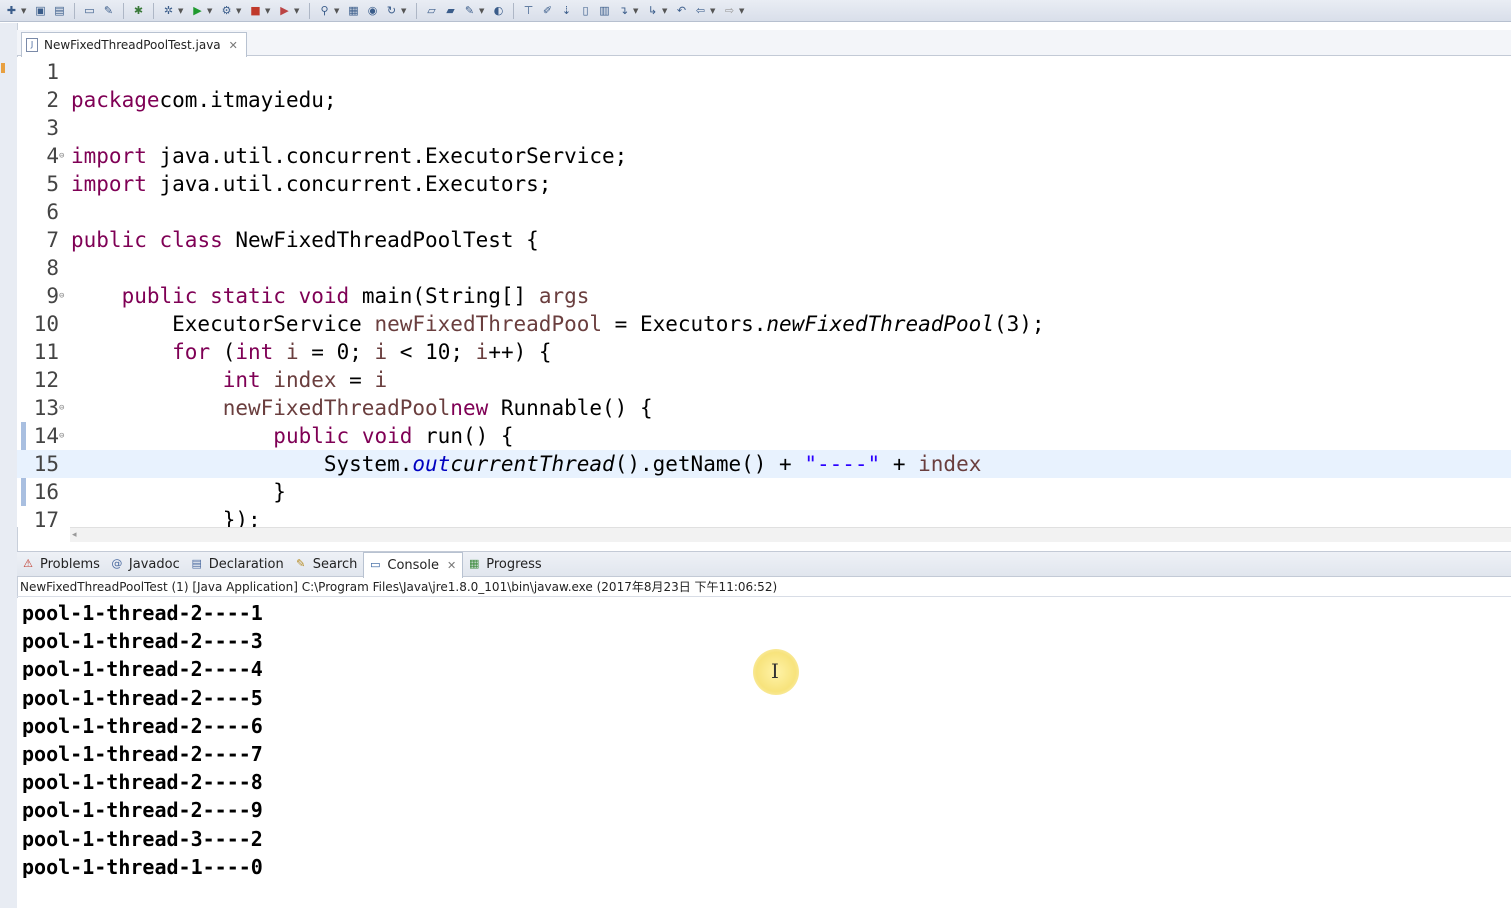 The image size is (1511, 908). What do you see at coordinates (764, 240) in the screenshot?
I see `code-line: 7 public class NewFixedThreadPoolTest {` at bounding box center [764, 240].